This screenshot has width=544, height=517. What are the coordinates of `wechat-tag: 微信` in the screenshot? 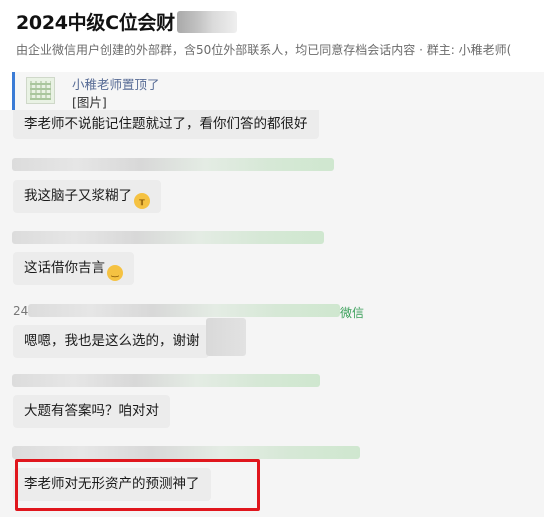 It's located at (352, 313).